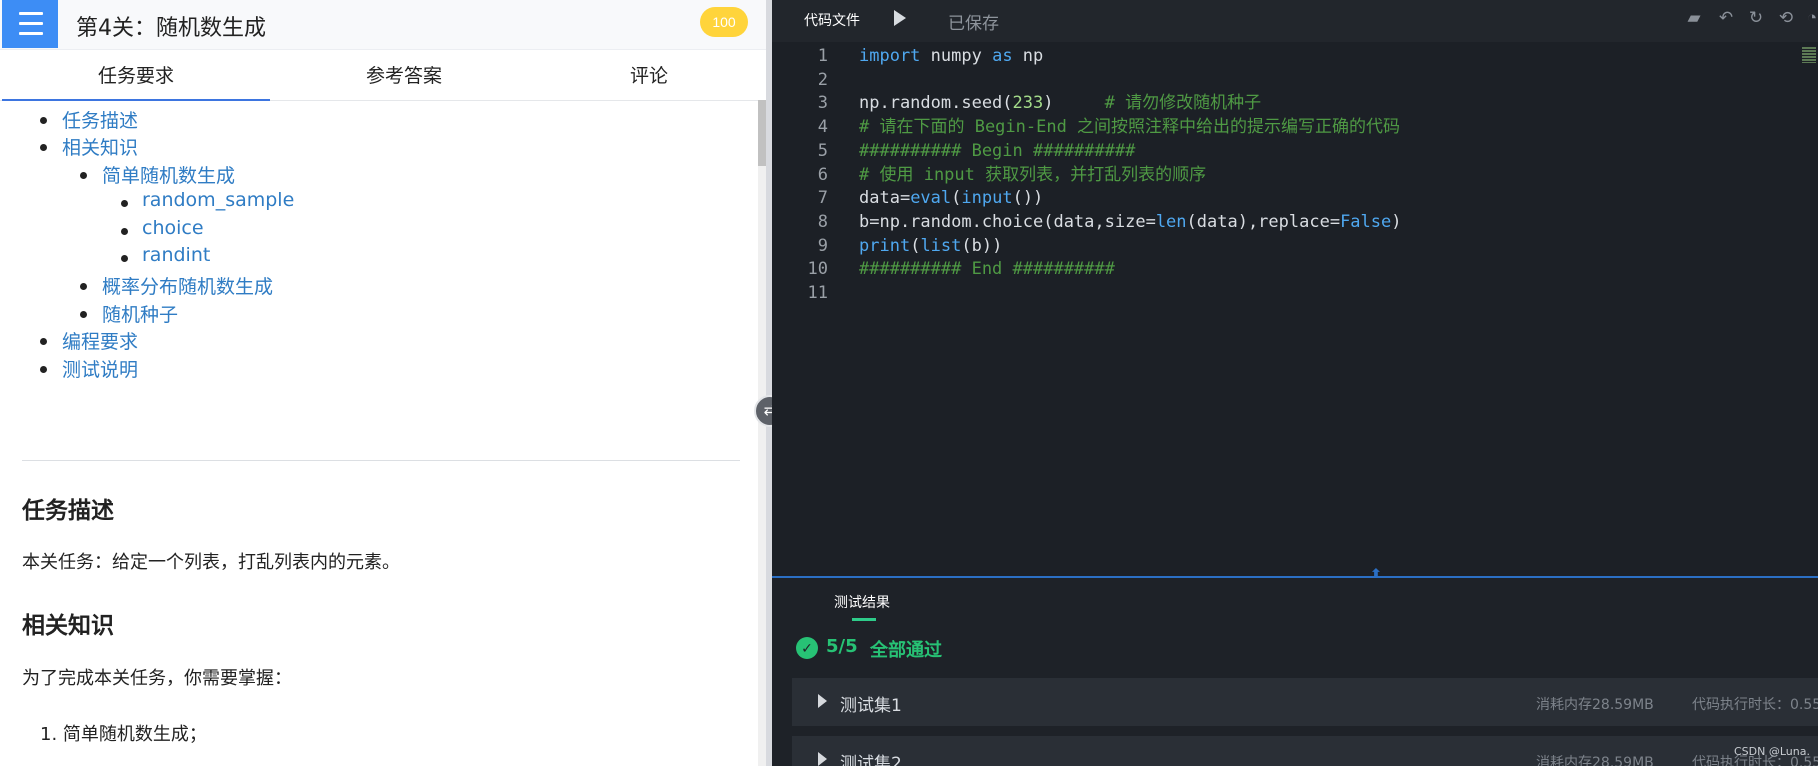 The image size is (1818, 766). Describe the element at coordinates (941, 245) in the screenshot. I see `code-token: list` at that location.